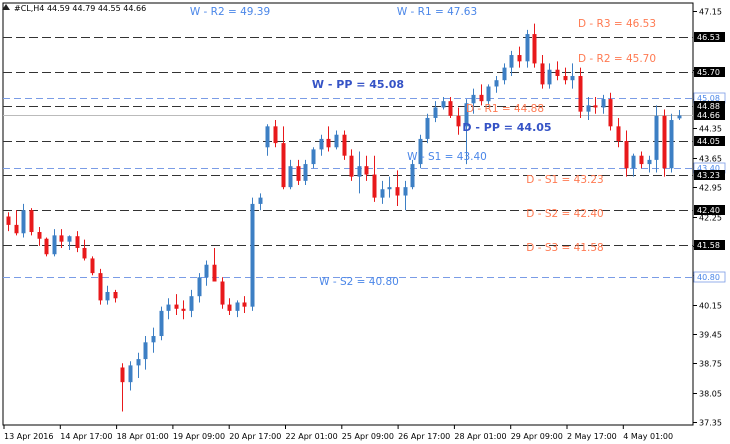 This screenshot has width=730, height=444. What do you see at coordinates (710, 306) in the screenshot?
I see `y-tick-label-9: 40.15` at bounding box center [710, 306].